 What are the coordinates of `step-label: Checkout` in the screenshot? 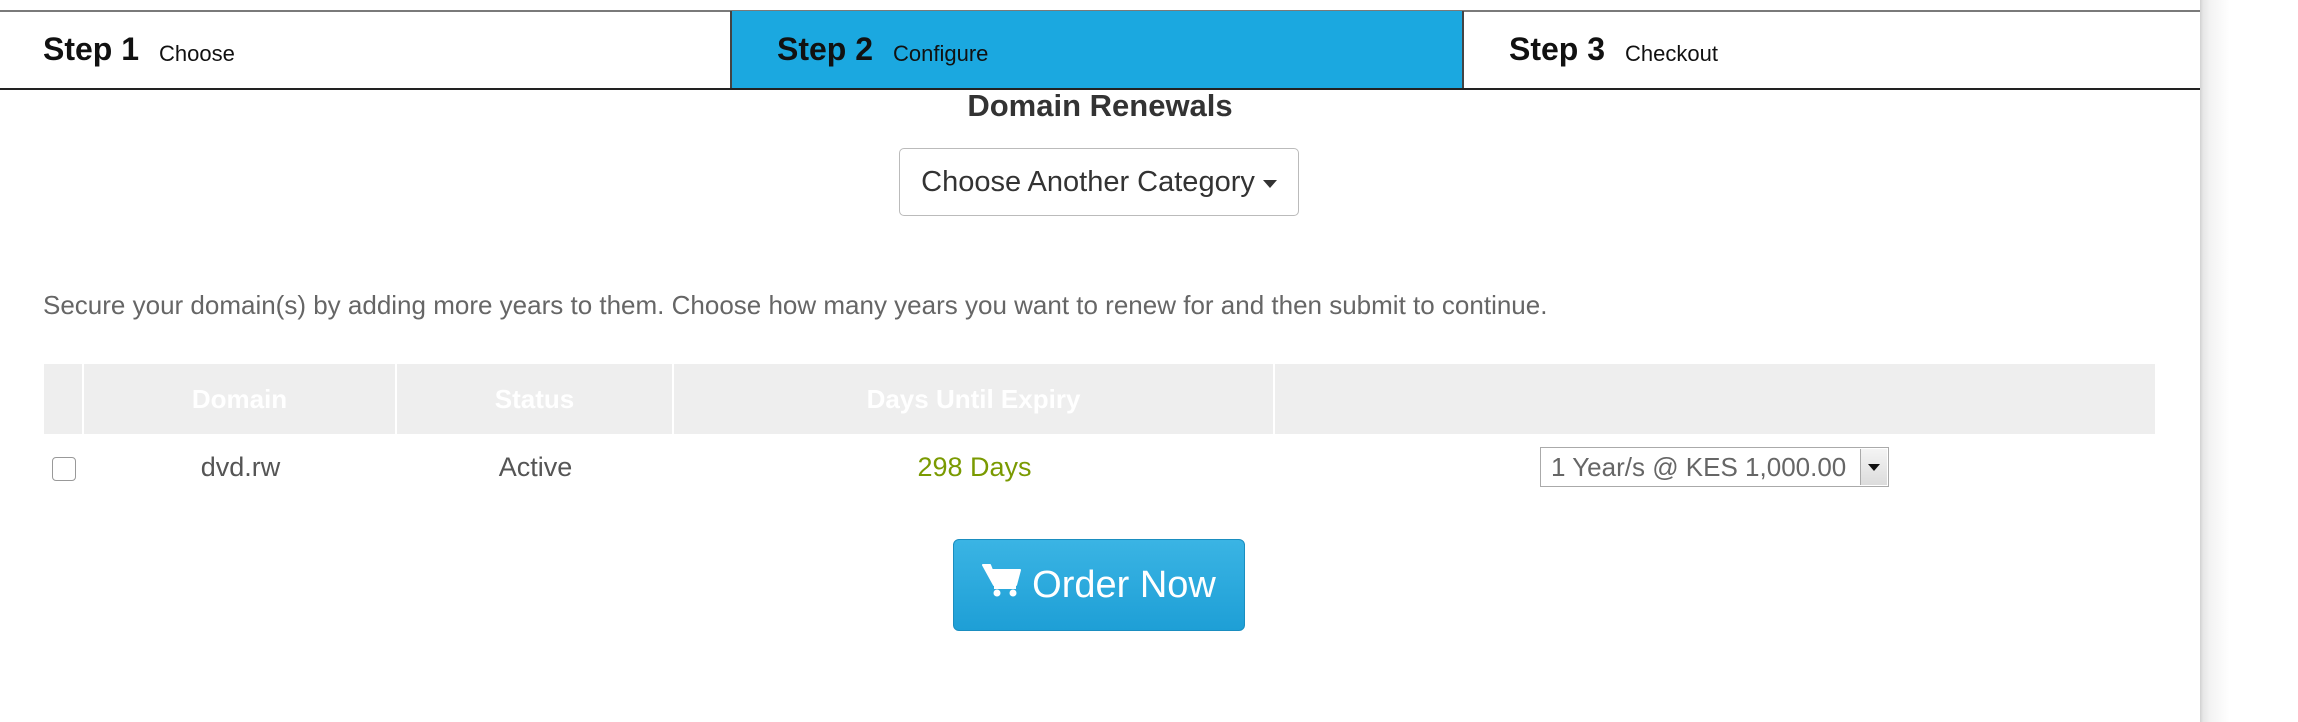 It's located at (1671, 53).